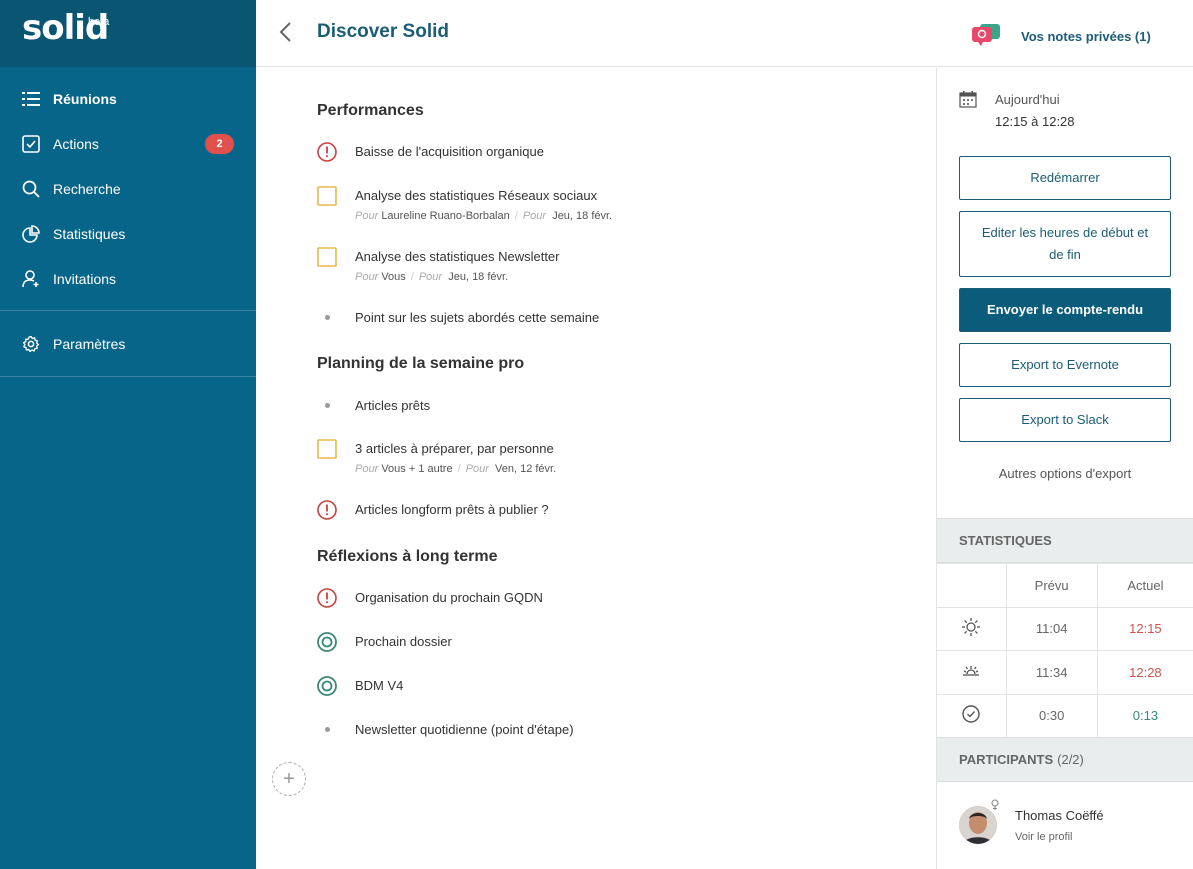  Describe the element at coordinates (327, 686) in the screenshot. I see `target-icon` at that location.